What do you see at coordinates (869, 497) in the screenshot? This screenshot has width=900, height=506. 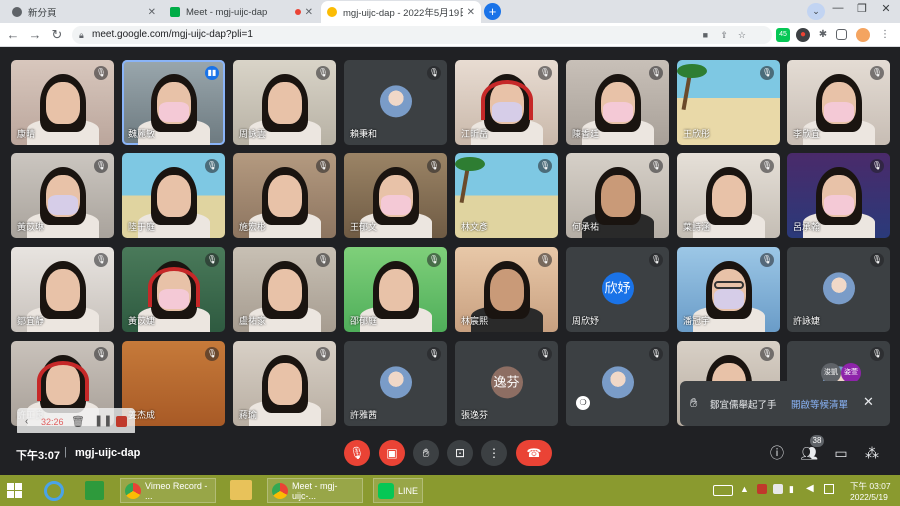 I see `clock-date: 2022/5/19` at bounding box center [869, 497].